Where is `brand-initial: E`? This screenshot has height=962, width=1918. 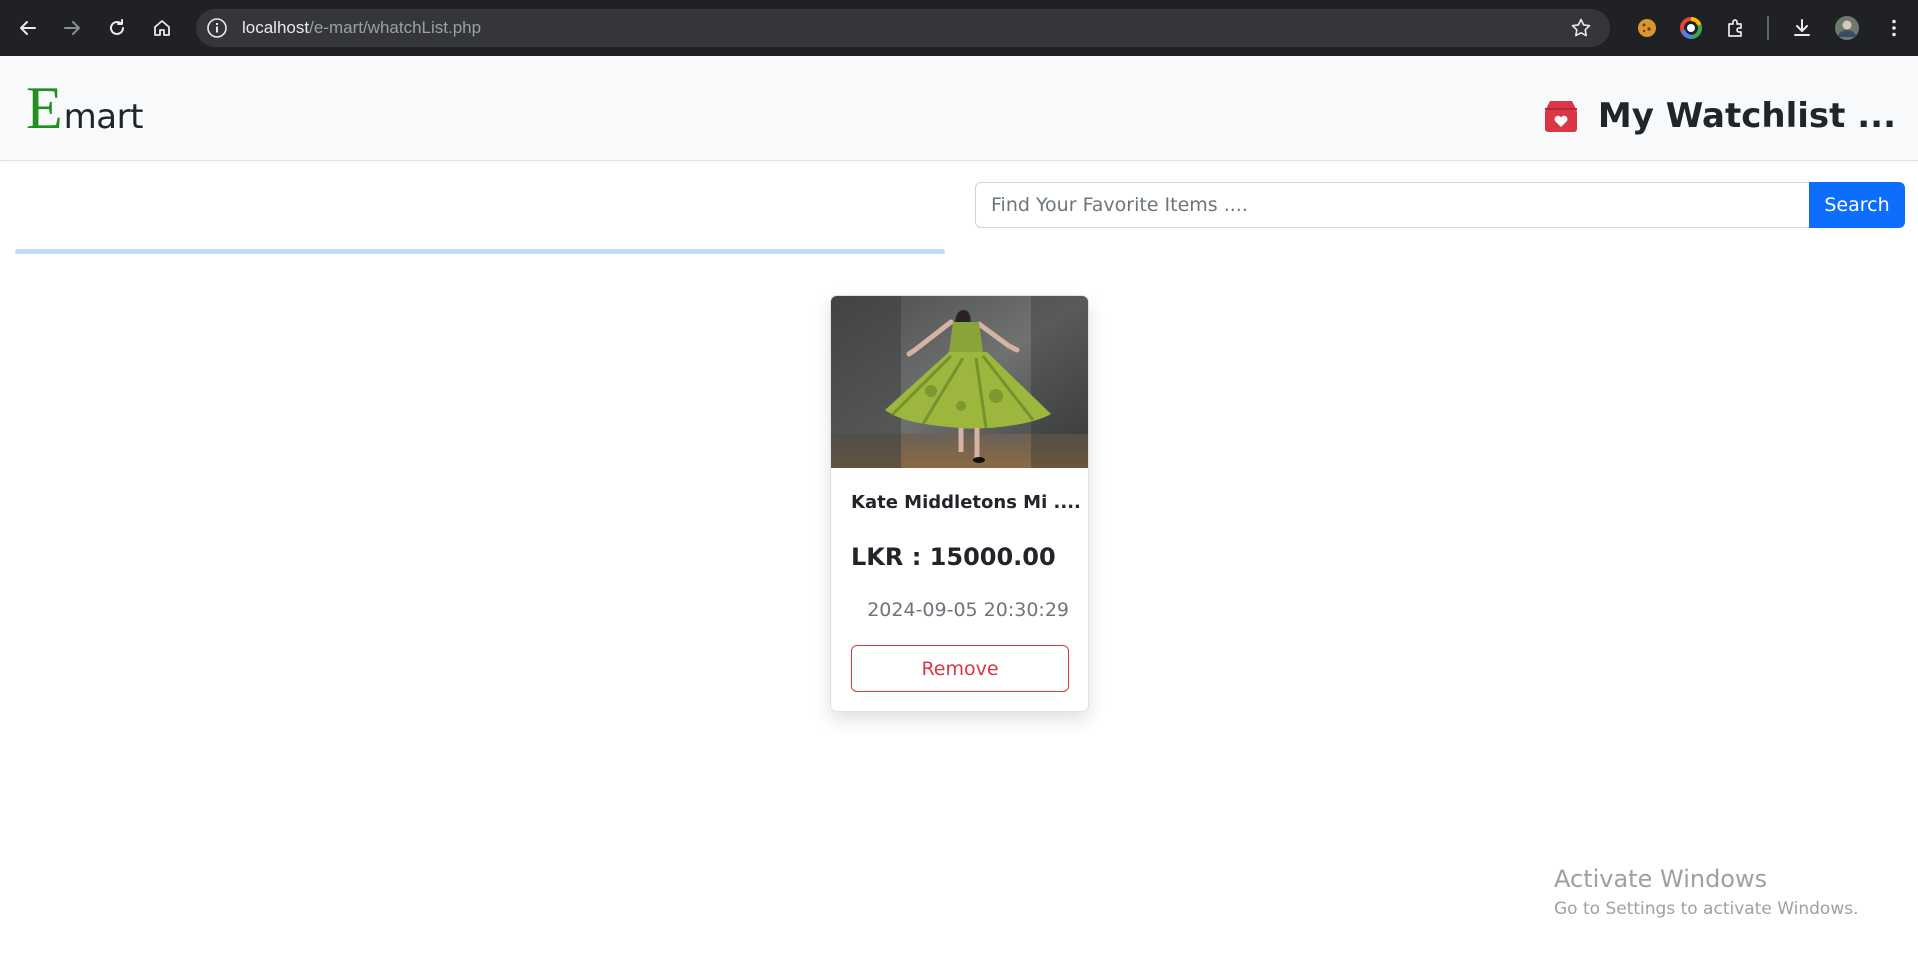
brand-initial: E is located at coordinates (44, 108).